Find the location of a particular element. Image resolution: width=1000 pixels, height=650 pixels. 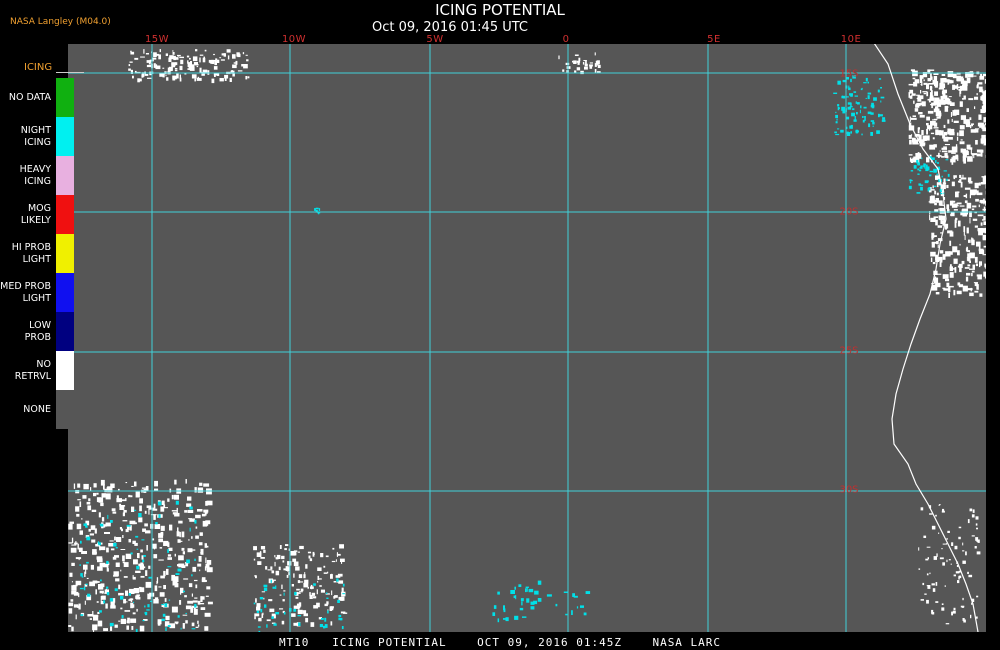

legend-item-no-retrvl: NO RETRVL is located at coordinates (37, 370).